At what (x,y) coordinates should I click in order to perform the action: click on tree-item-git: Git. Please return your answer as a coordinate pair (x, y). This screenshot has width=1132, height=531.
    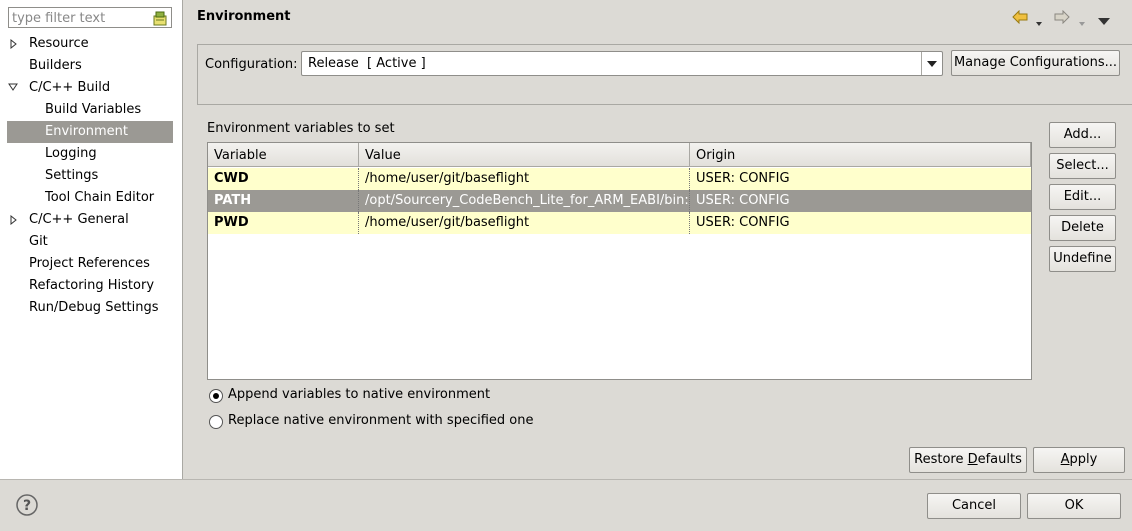
    Looking at the image, I should click on (91, 242).